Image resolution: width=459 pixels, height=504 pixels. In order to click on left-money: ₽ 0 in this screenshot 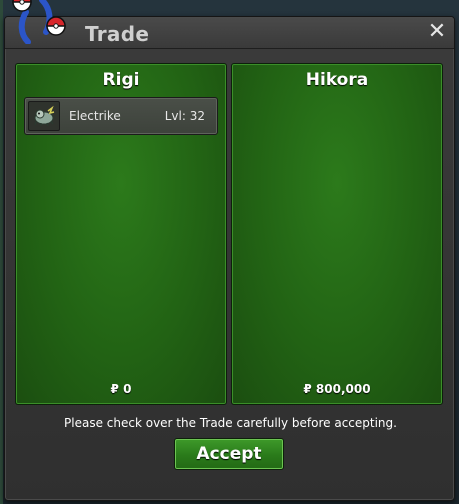, I will do `click(121, 389)`.